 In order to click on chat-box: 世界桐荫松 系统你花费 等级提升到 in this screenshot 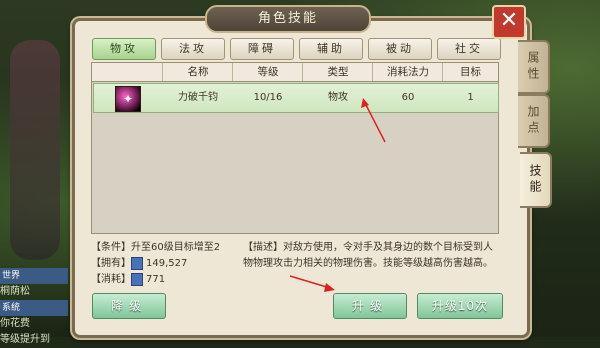, I will do `click(35, 306)`.